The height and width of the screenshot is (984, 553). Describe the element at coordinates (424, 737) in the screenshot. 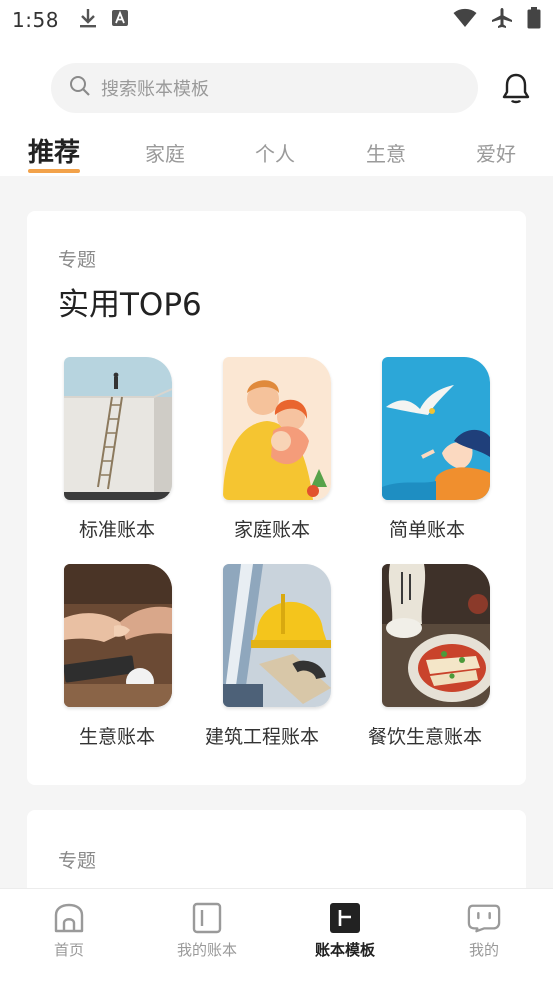

I see `template-item-label: 餐饮生意账本` at that location.